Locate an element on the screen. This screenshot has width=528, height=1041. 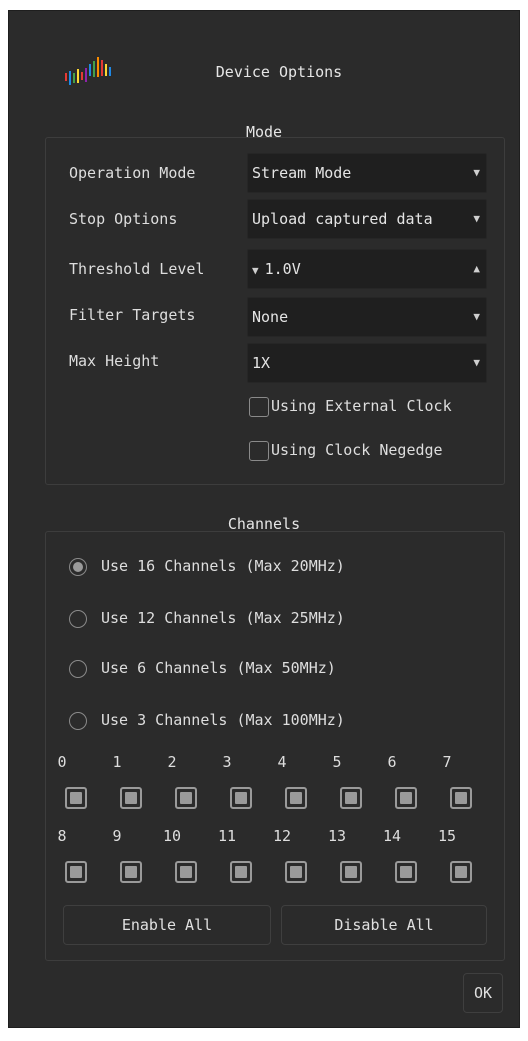
channel-number: 7 is located at coordinates (447, 762).